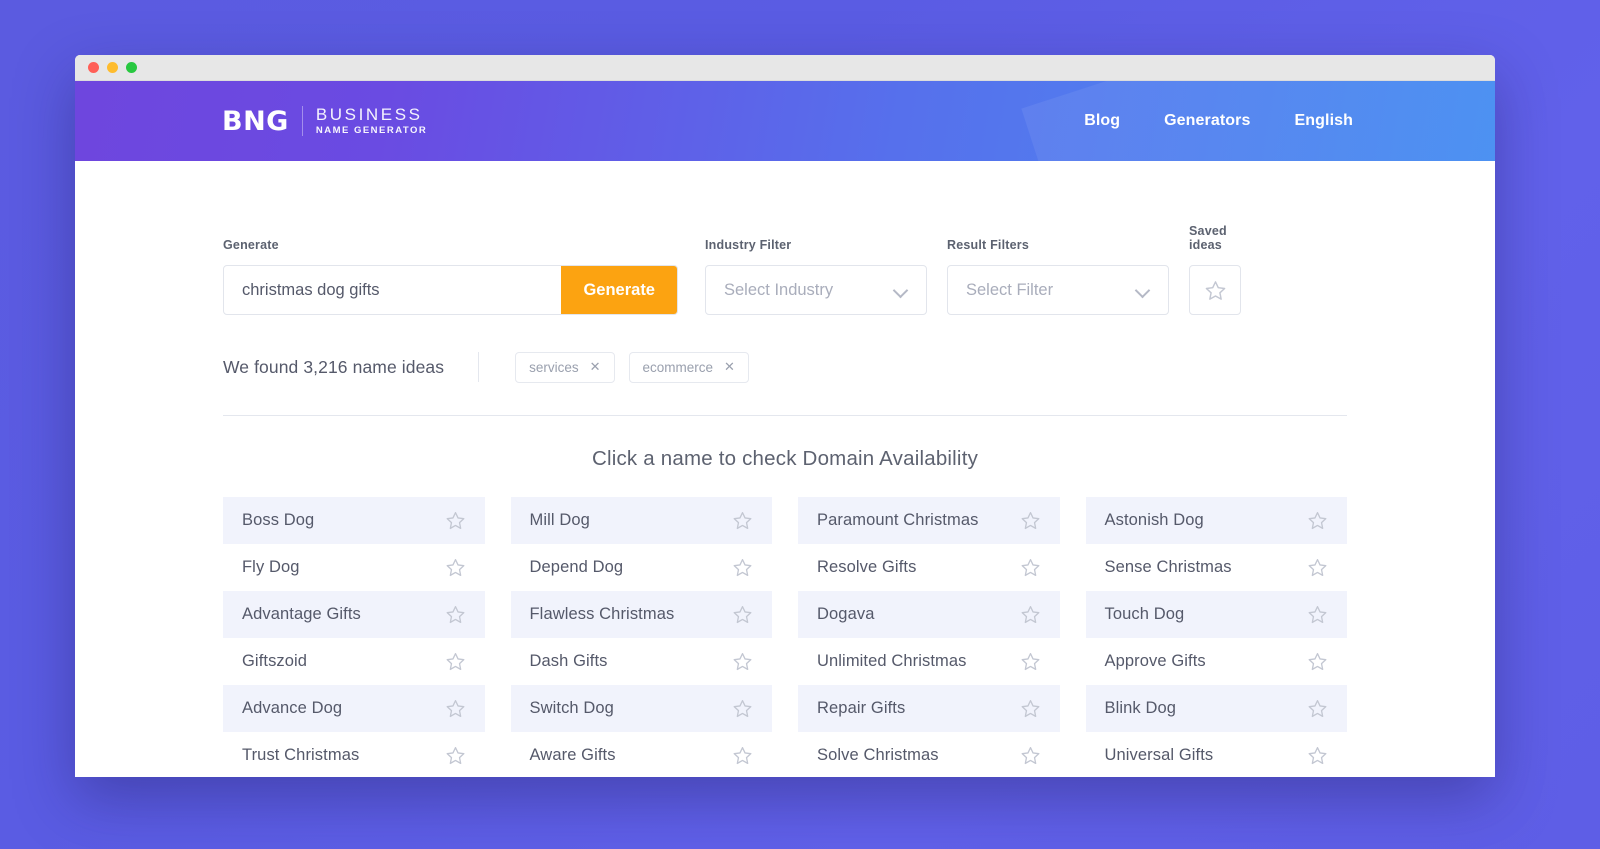  What do you see at coordinates (1216, 614) in the screenshot?
I see `result-row: Touch Dog` at bounding box center [1216, 614].